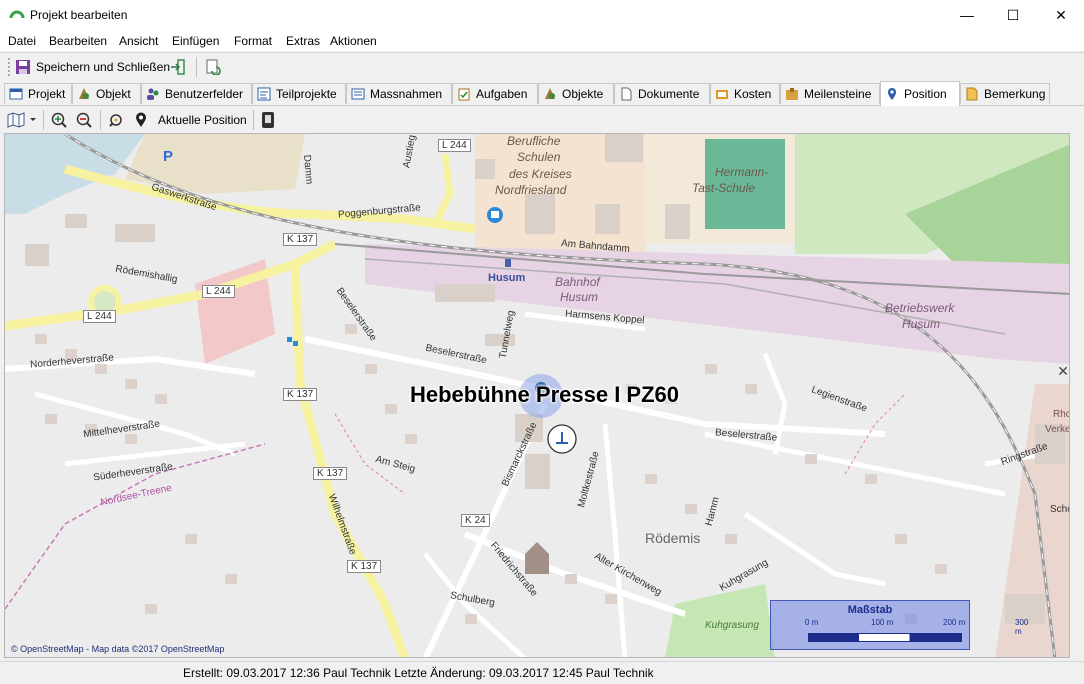  I want to click on map-label-rhode: Rhode, so click(1061, 414).